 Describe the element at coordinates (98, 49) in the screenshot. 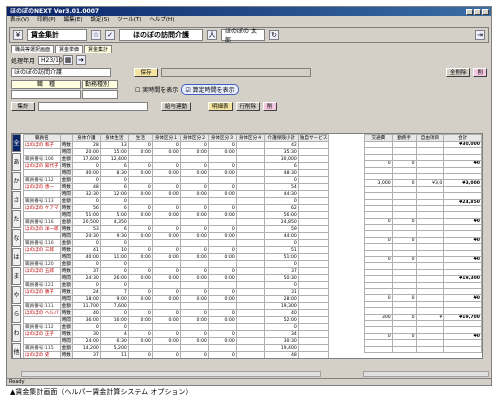

I see `tab-wage-total: 賃金集計` at that location.